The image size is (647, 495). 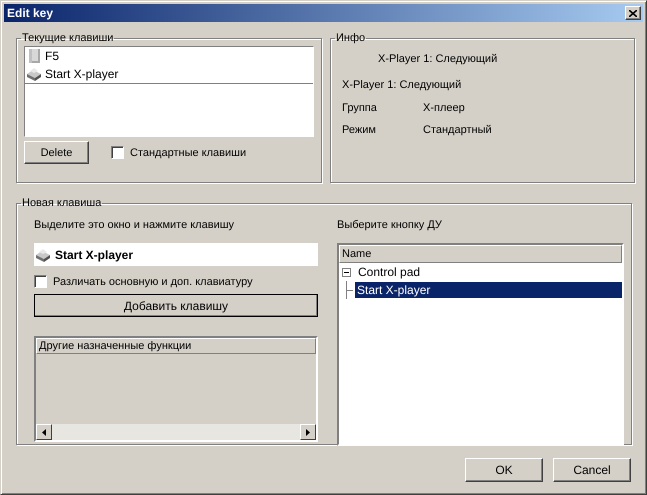 I want to click on tree-item: Start X-player, so click(x=488, y=290).